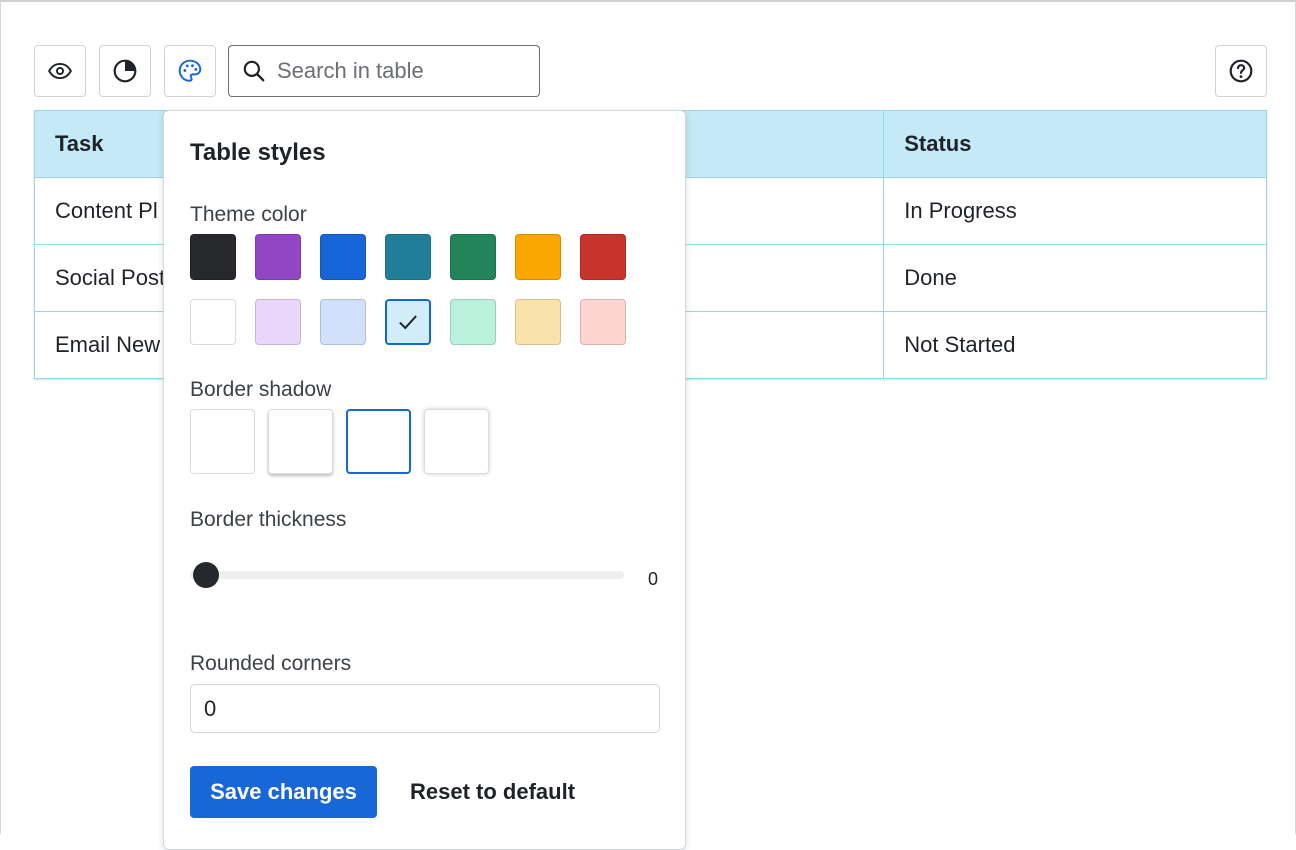 Image resolution: width=1296 pixels, height=850 pixels. What do you see at coordinates (222, 441) in the screenshot?
I see `border-shadow-none` at bounding box center [222, 441].